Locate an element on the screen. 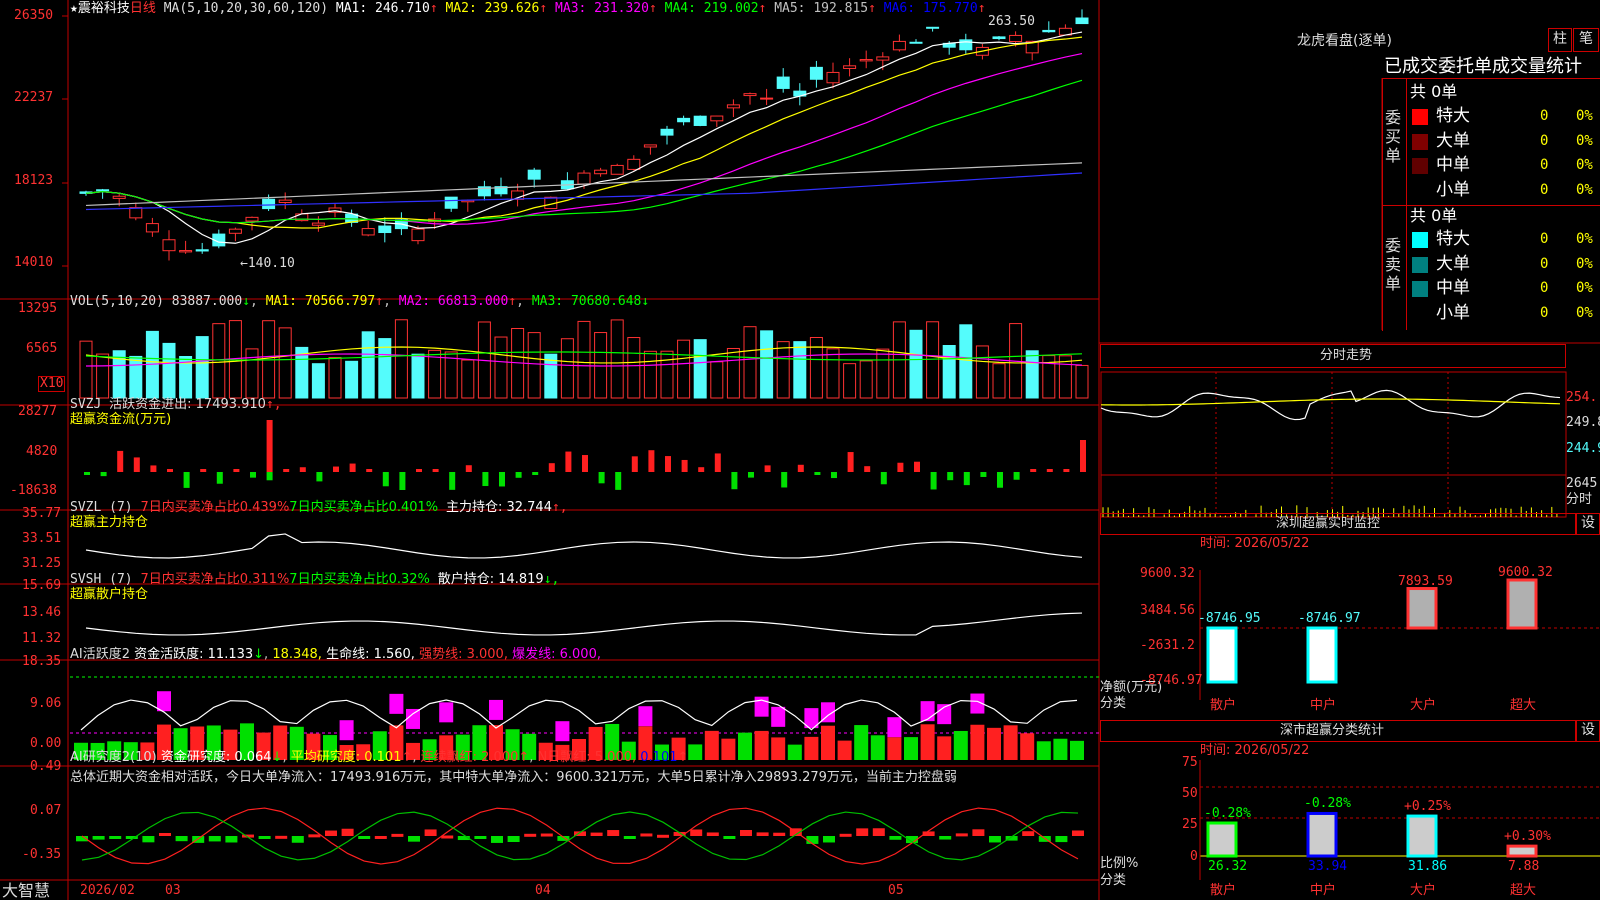 Image resolution: width=1600 pixels, height=900 pixels. buy-side-label: 委买单 is located at coordinates (1393, 136).